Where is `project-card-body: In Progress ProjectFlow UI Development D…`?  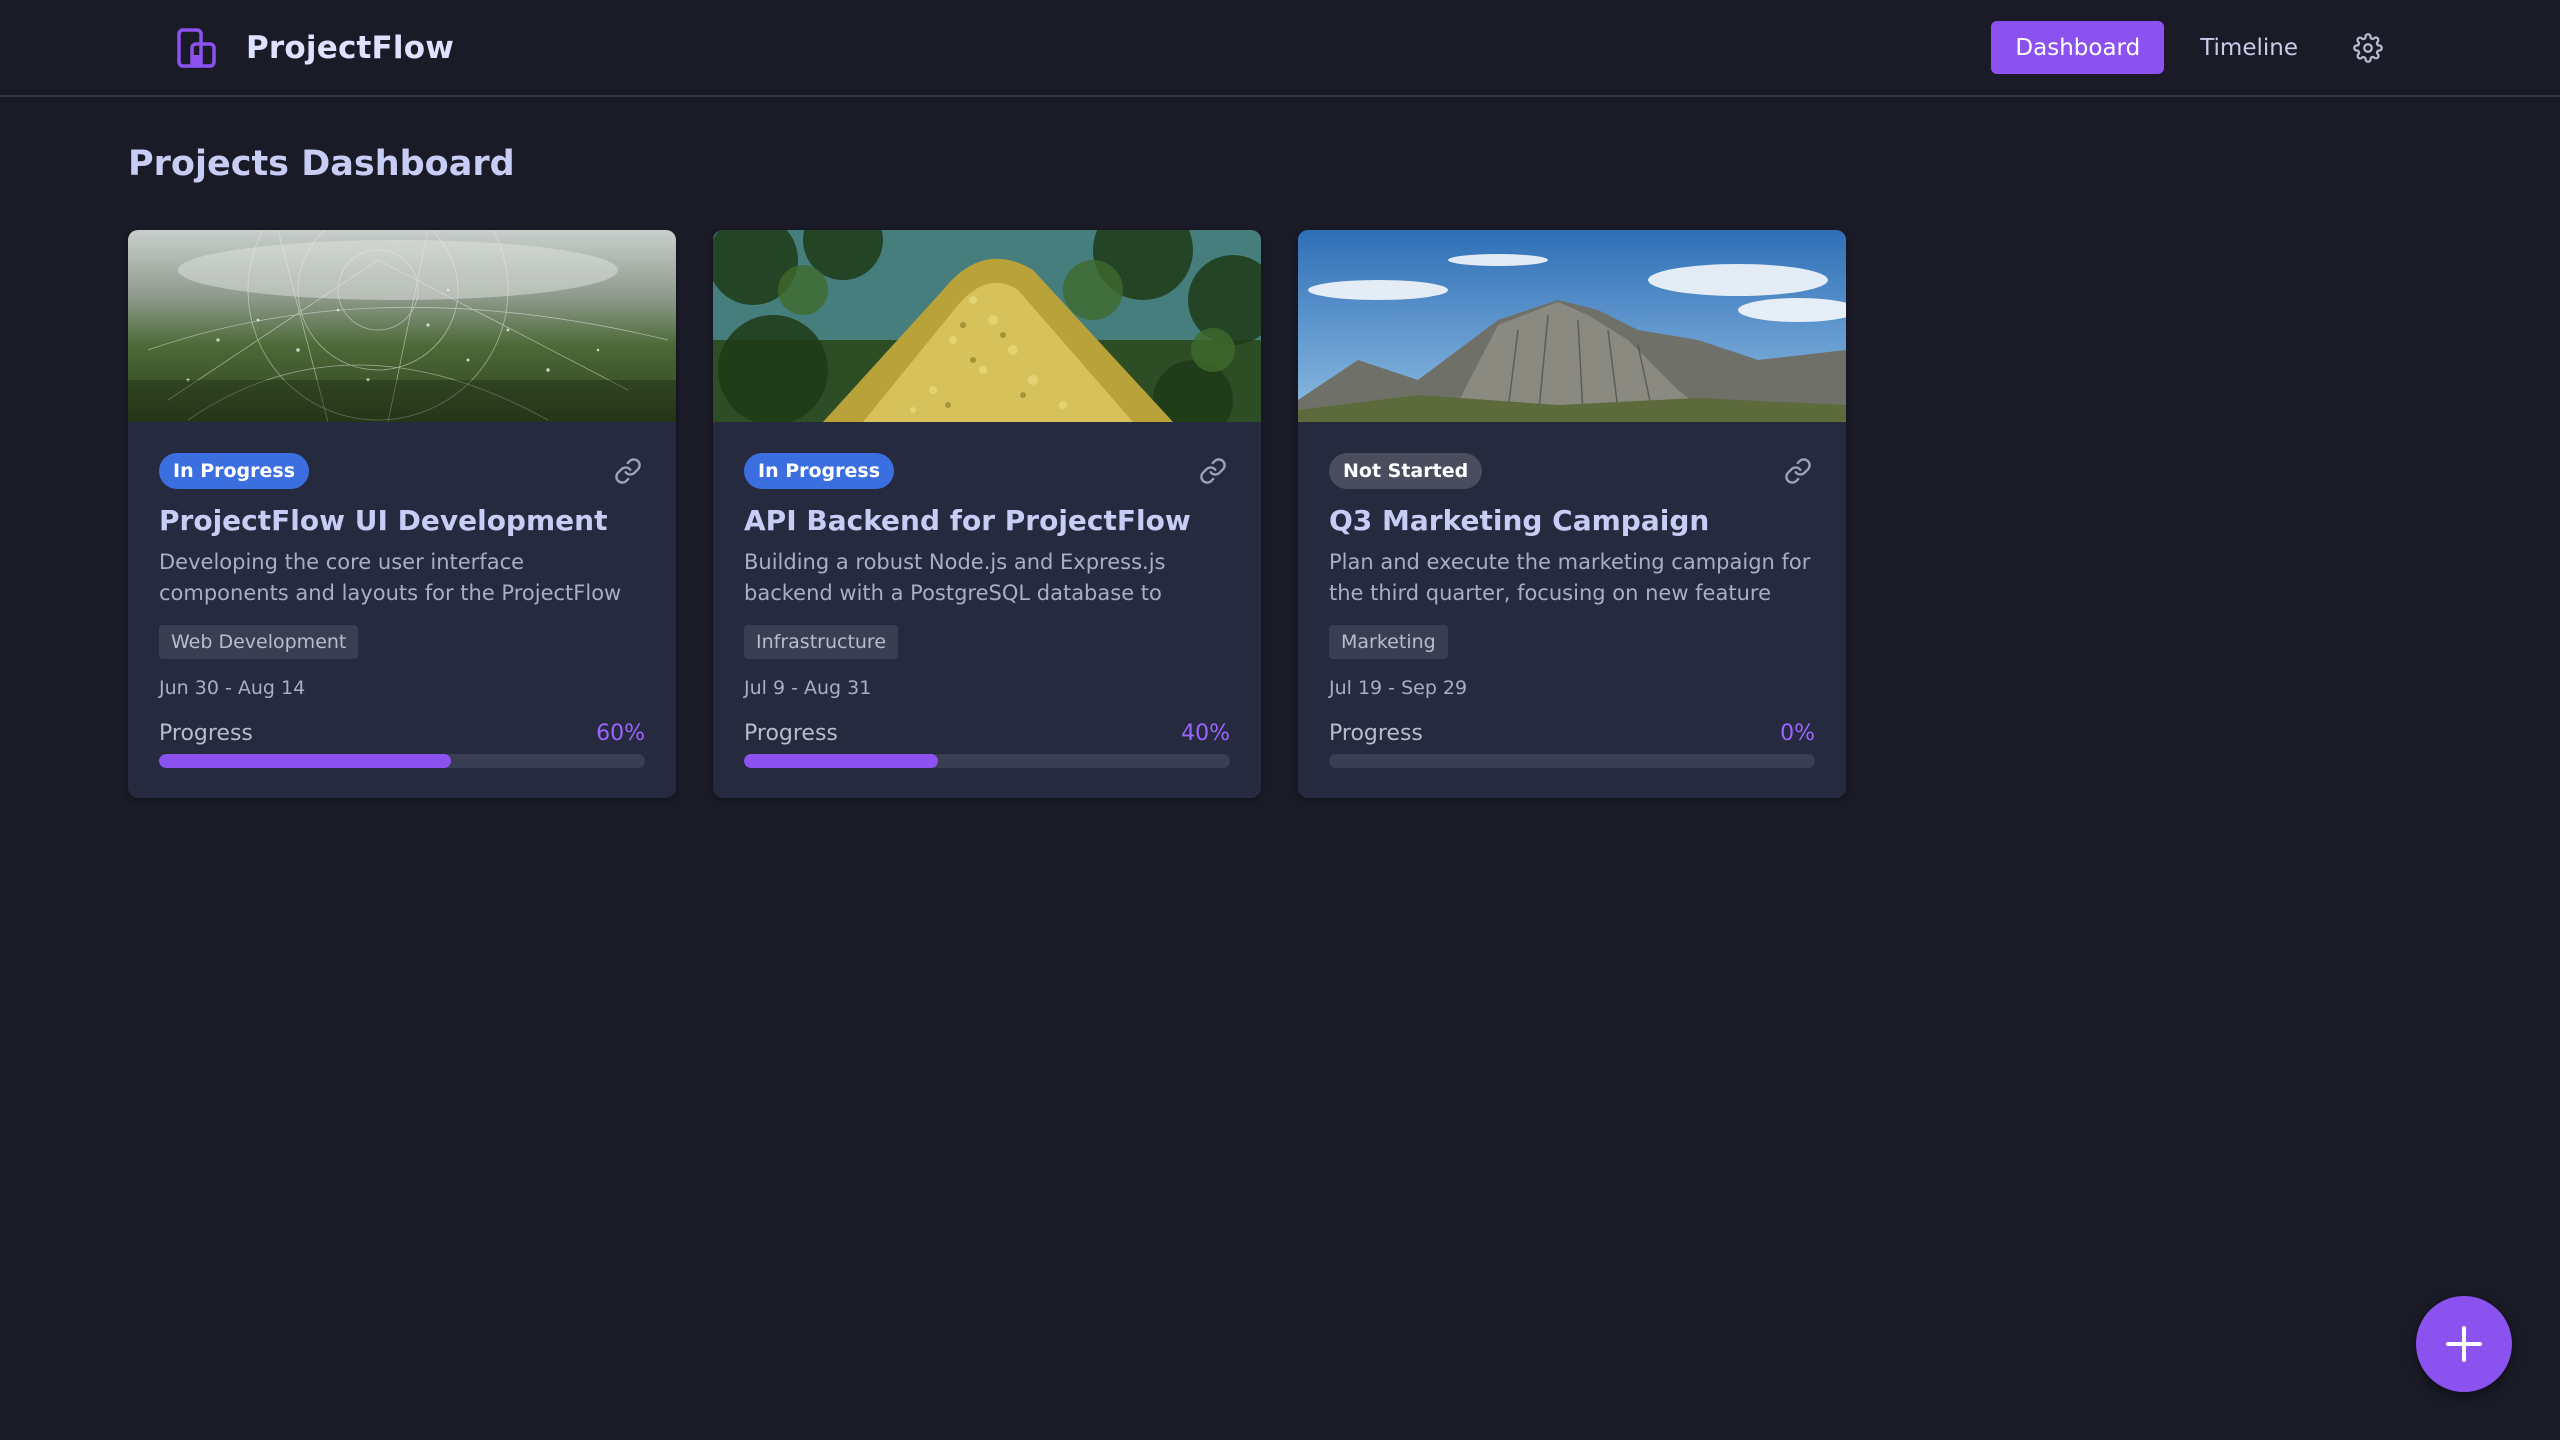
project-card-body: In Progress ProjectFlow UI Development D… is located at coordinates (402, 595).